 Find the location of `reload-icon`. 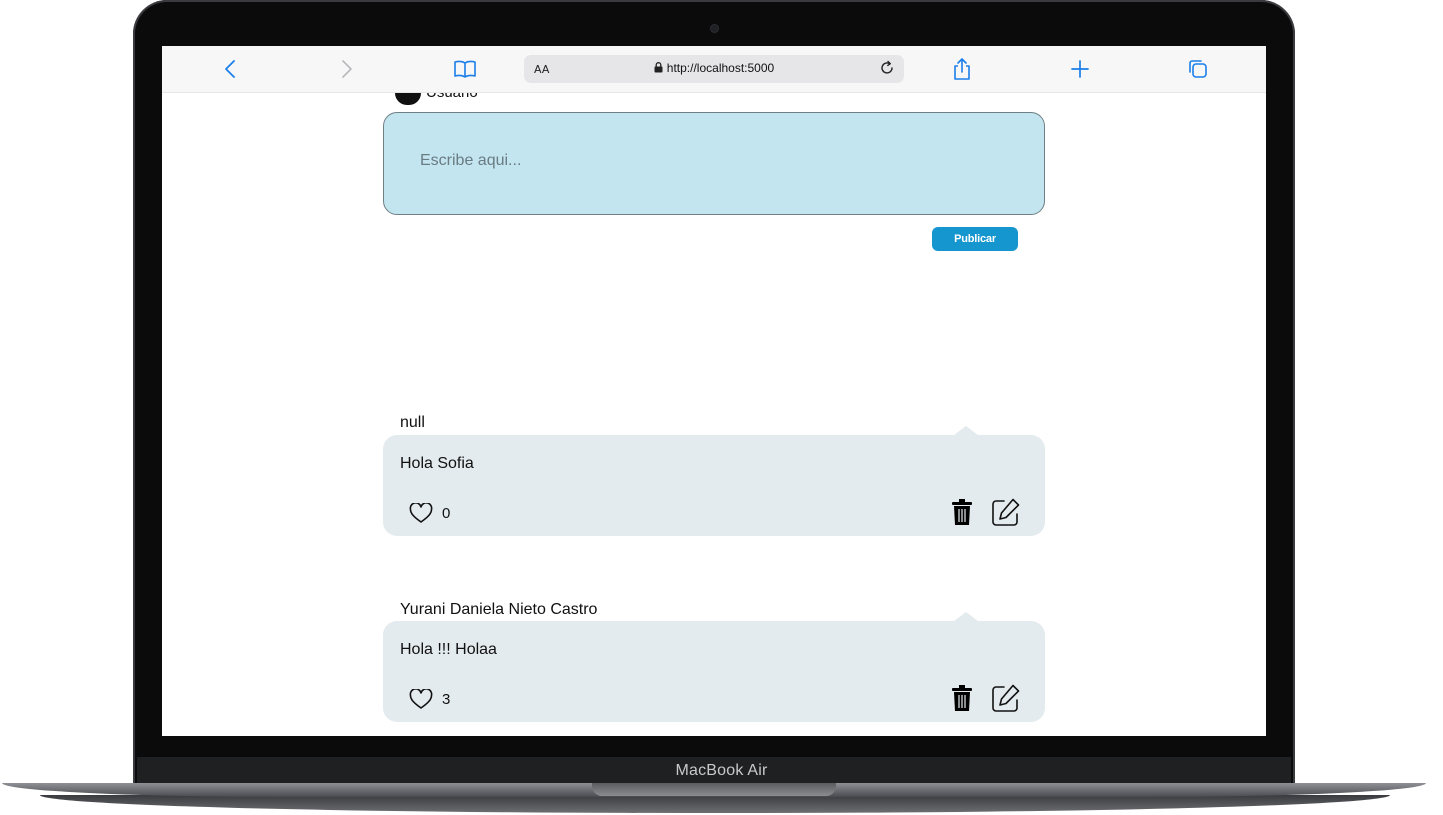

reload-icon is located at coordinates (887, 68).